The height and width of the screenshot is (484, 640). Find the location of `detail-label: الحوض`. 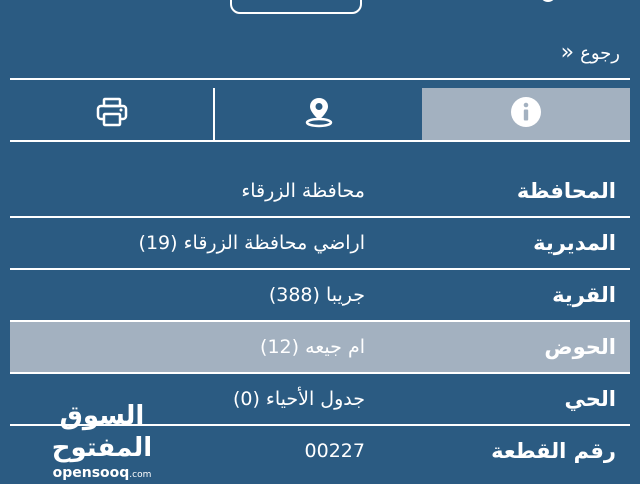

detail-label: الحوض is located at coordinates (580, 347).